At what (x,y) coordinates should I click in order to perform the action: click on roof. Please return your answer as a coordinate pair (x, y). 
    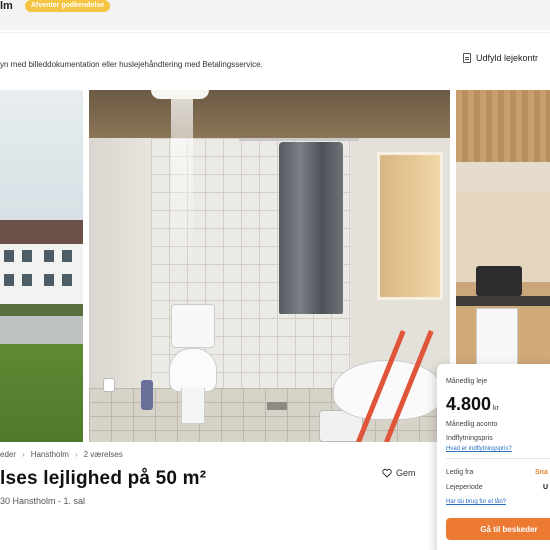
    Looking at the image, I should click on (41, 232).